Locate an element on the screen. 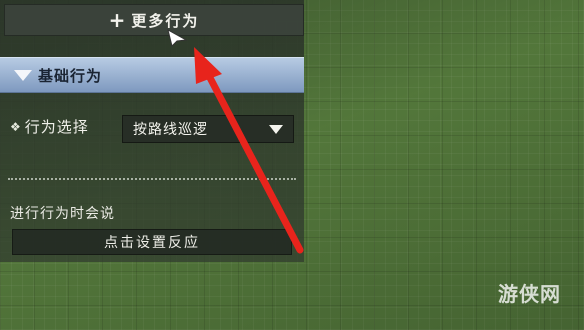  set-reaction-button: 点击设置反应 is located at coordinates (152, 242).